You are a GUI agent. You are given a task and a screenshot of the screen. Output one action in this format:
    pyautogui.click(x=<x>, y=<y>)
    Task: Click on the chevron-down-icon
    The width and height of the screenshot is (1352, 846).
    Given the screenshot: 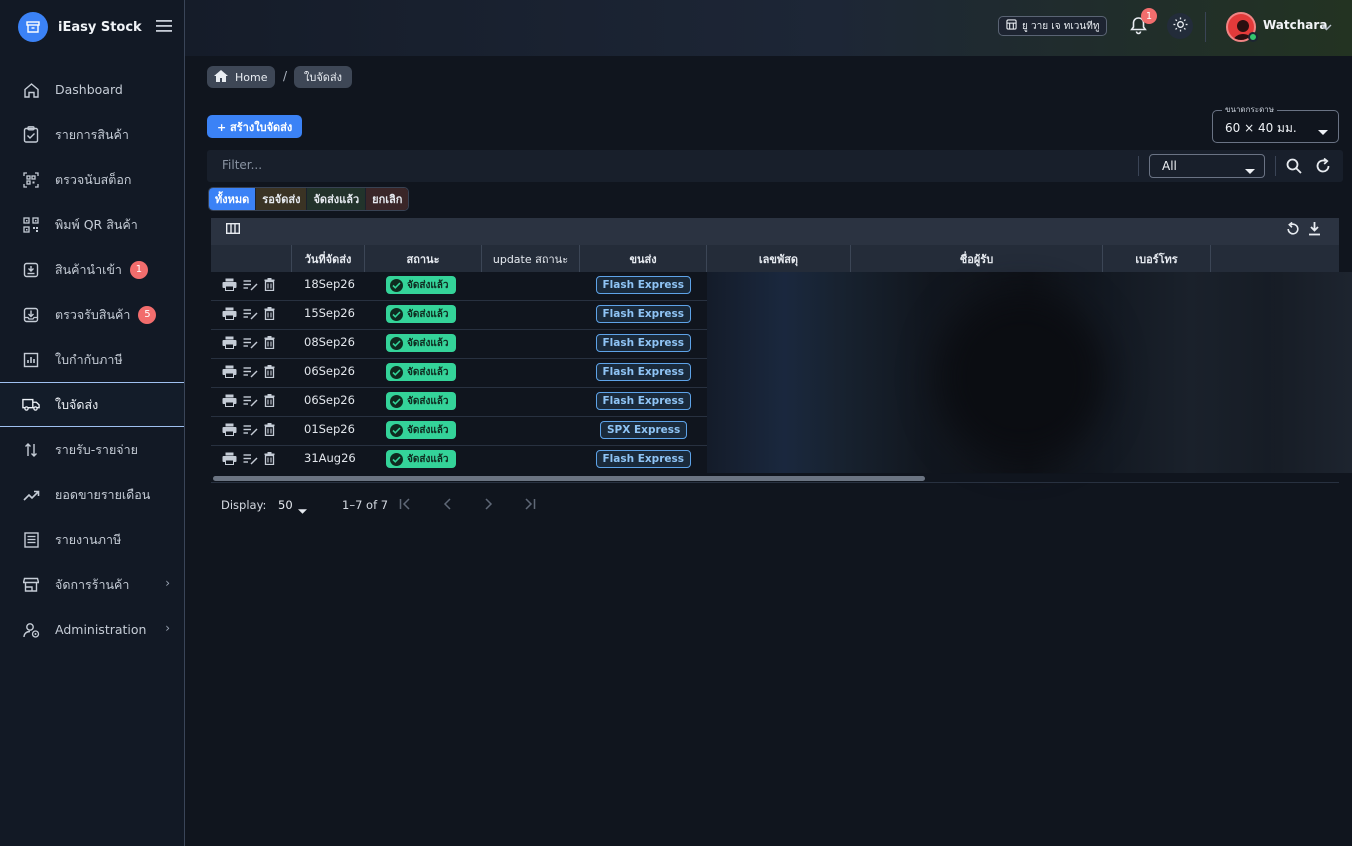 What is the action you would take?
    pyautogui.click(x=1326, y=27)
    